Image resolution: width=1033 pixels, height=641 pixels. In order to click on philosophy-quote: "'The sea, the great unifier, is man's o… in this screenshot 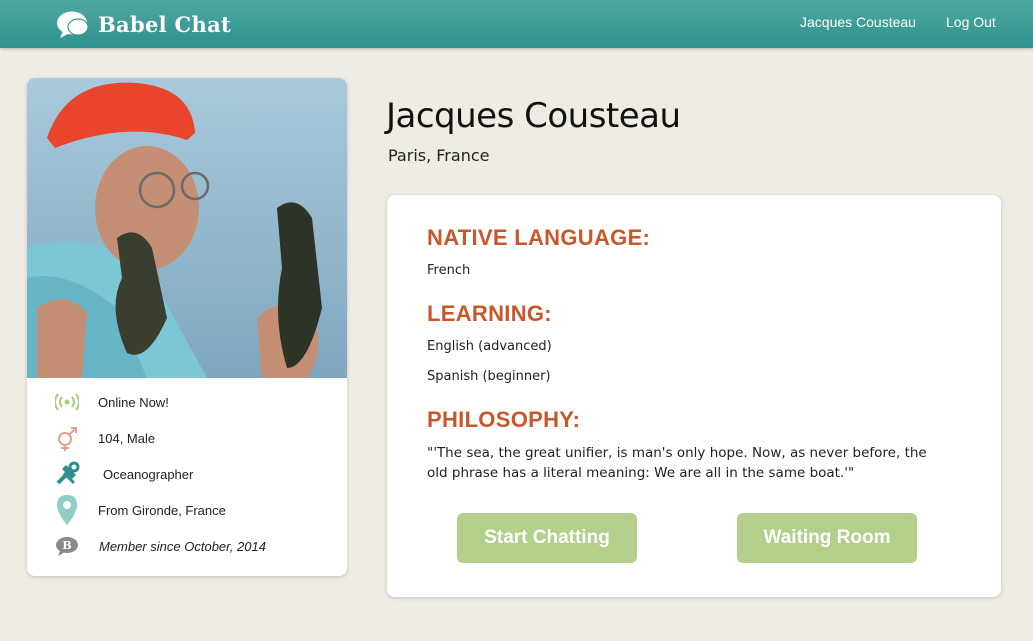, I will do `click(677, 463)`.